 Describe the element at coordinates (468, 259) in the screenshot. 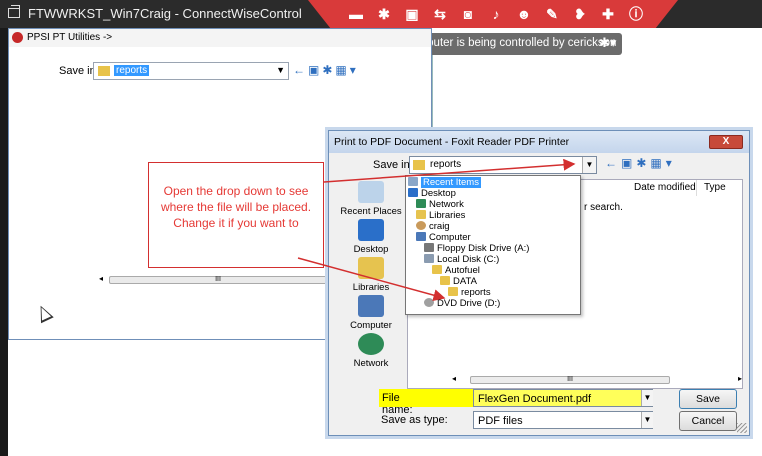

I see `item-label: Local Disk (C:)` at that location.